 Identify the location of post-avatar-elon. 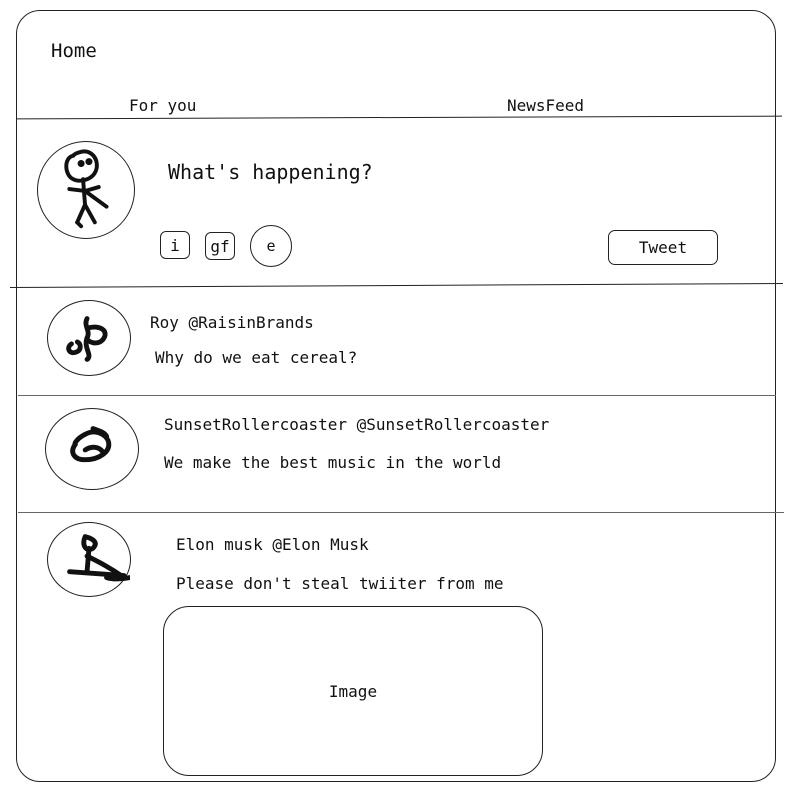
(89, 559).